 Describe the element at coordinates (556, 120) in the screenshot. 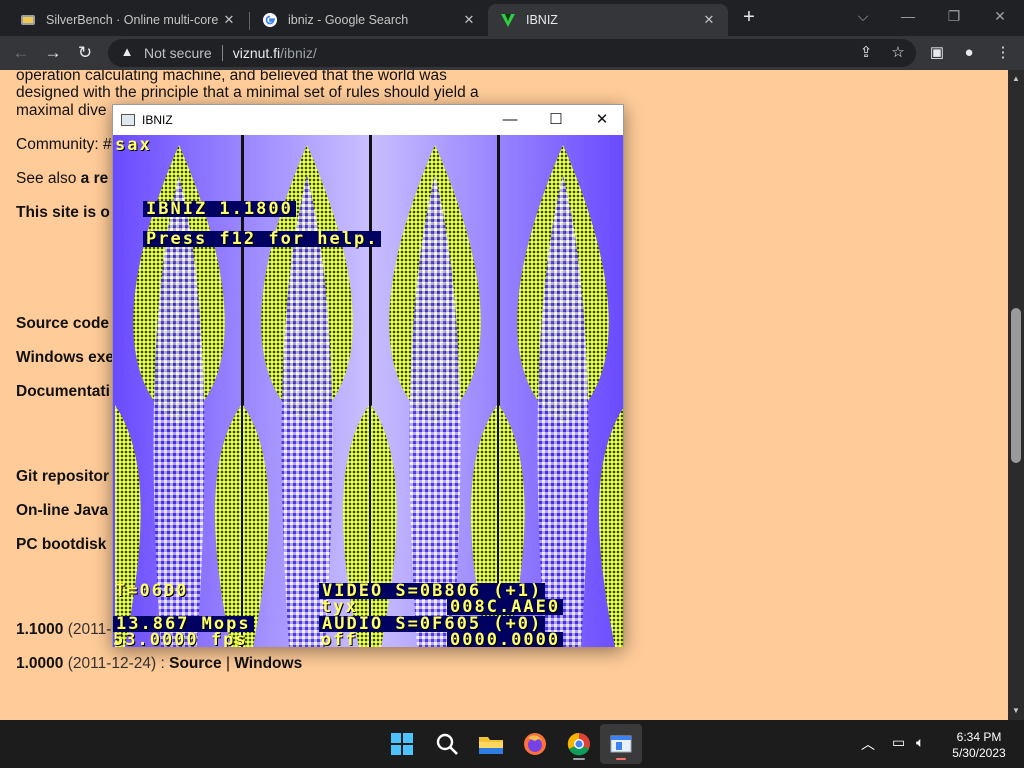

I see `ibniz-maximize-button: ☐` at that location.